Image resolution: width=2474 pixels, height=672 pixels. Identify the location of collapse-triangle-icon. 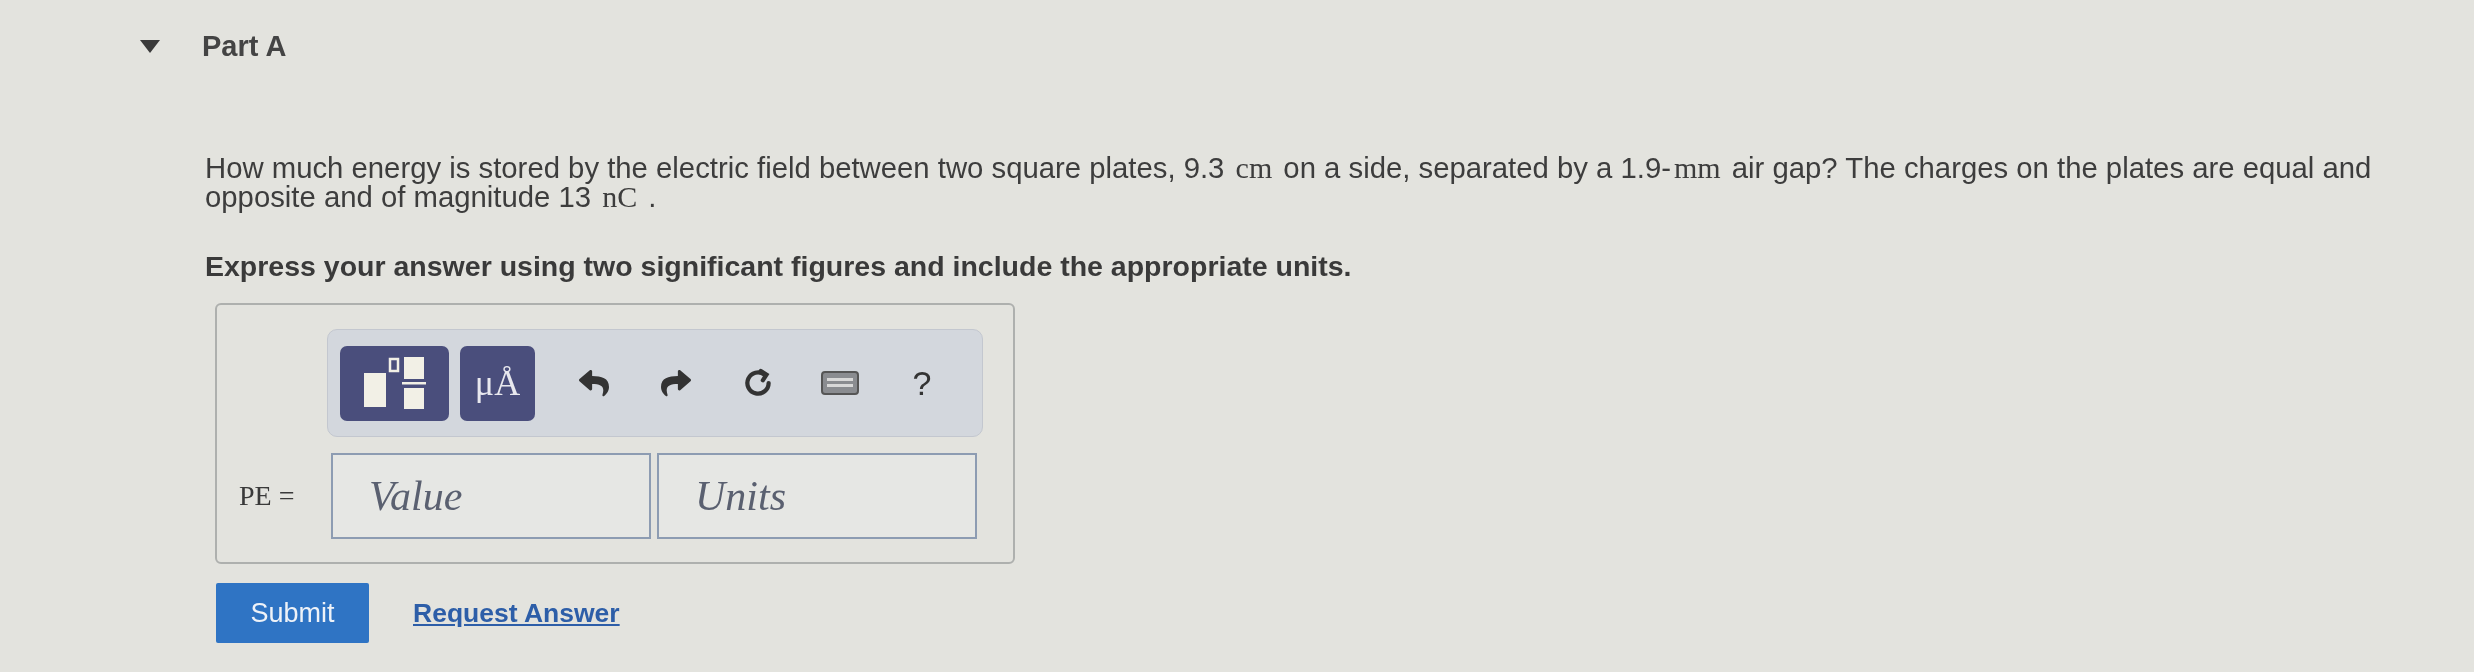
(150, 46).